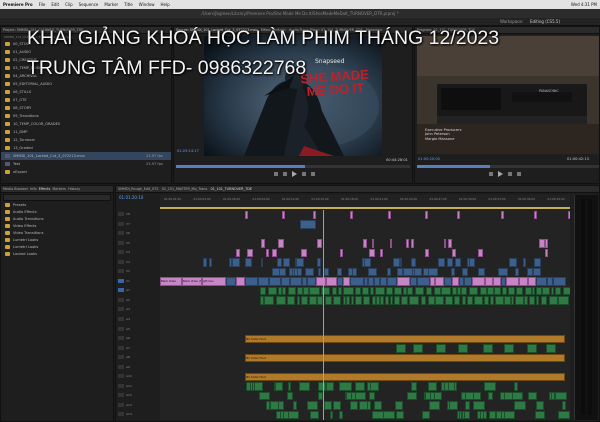 The height and width of the screenshot is (422, 600). Describe the element at coordinates (275, 174) in the screenshot. I see `mark-in-icon` at that location.